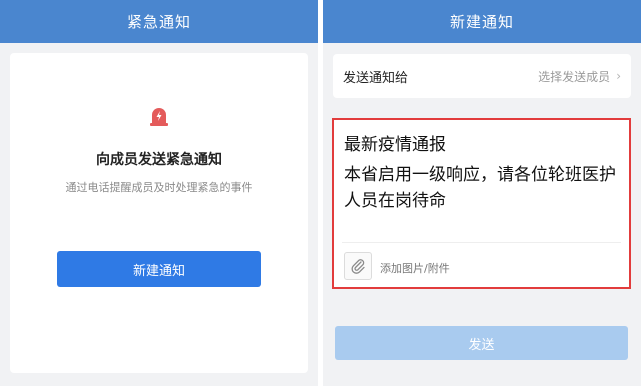 This screenshot has width=641, height=386. I want to click on send-button: 发送, so click(481, 343).